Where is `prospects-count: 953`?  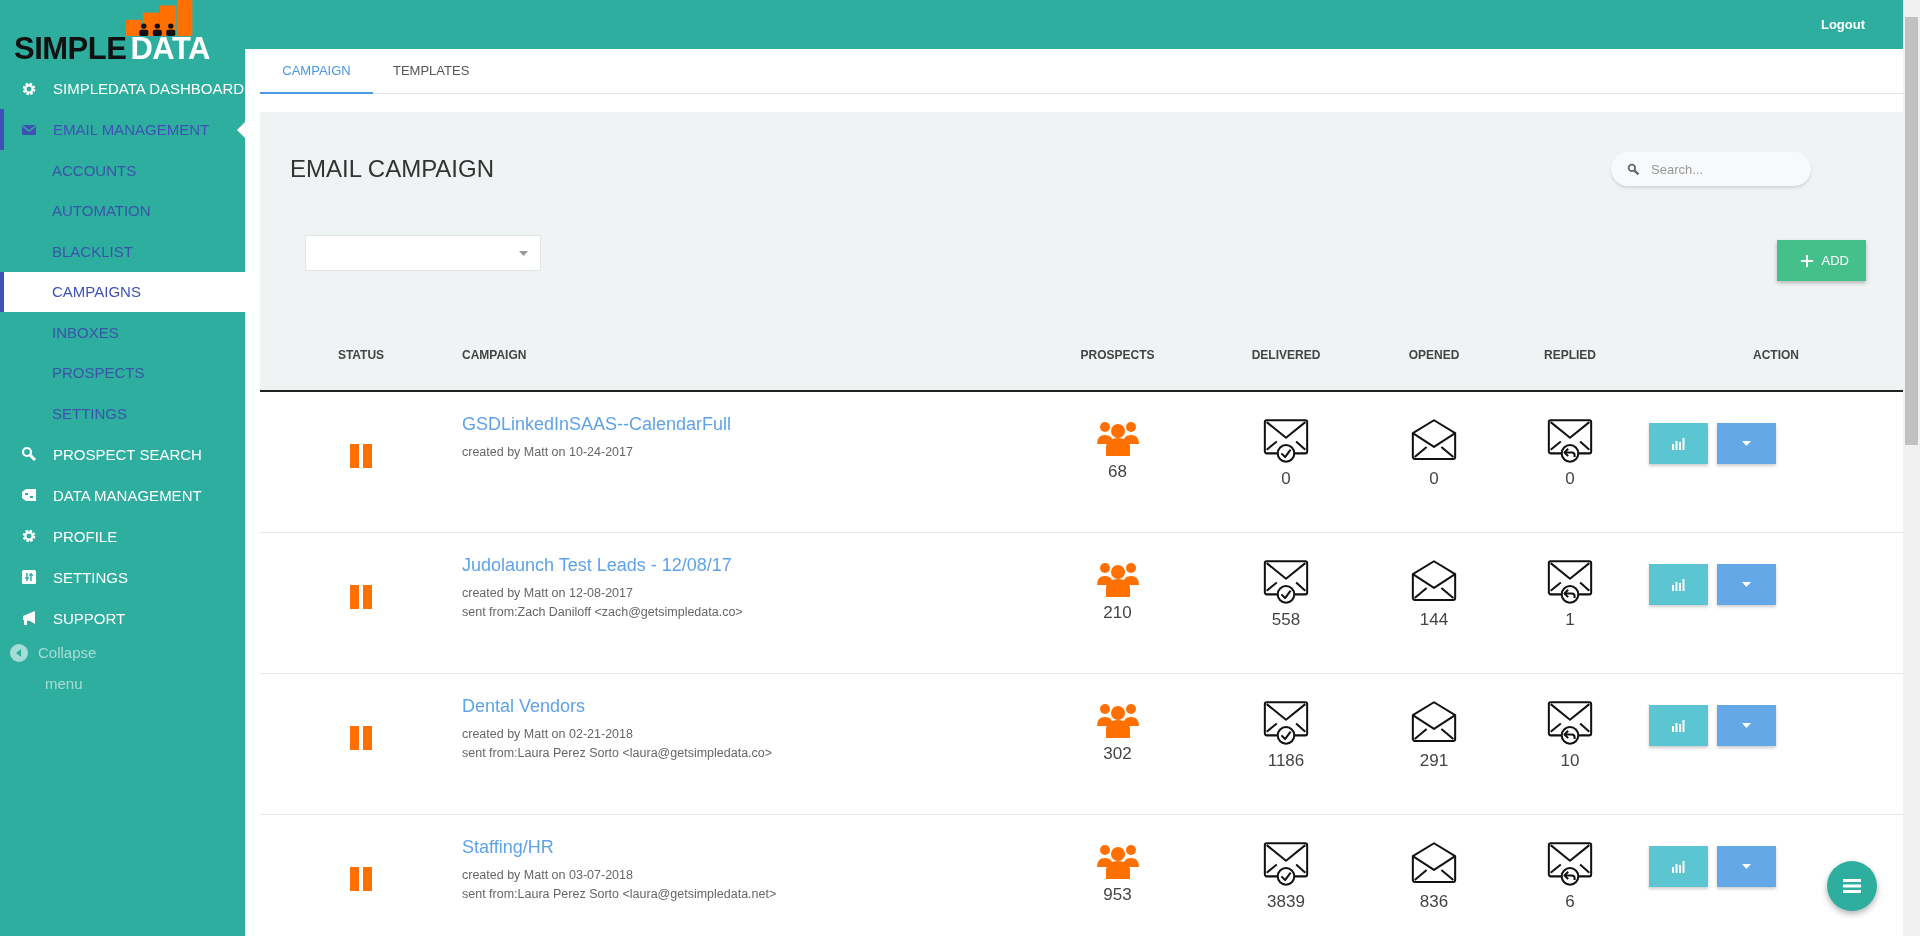 prospects-count: 953 is located at coordinates (1117, 895).